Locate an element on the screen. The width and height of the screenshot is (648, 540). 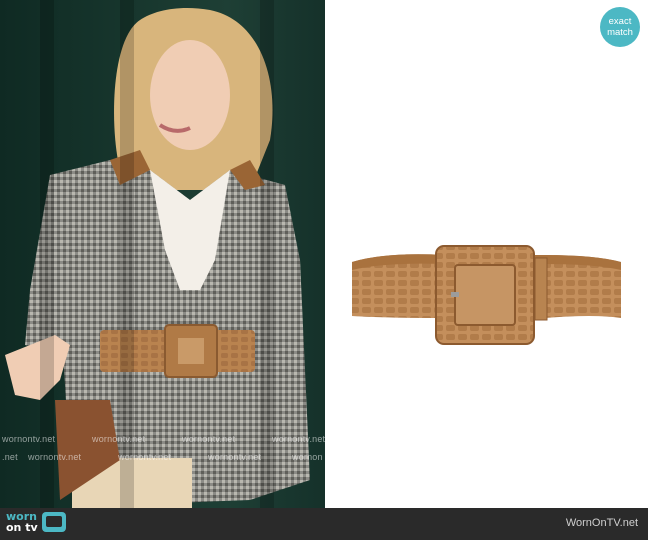
site-credit: WornOnTV.net is located at coordinates (602, 523).